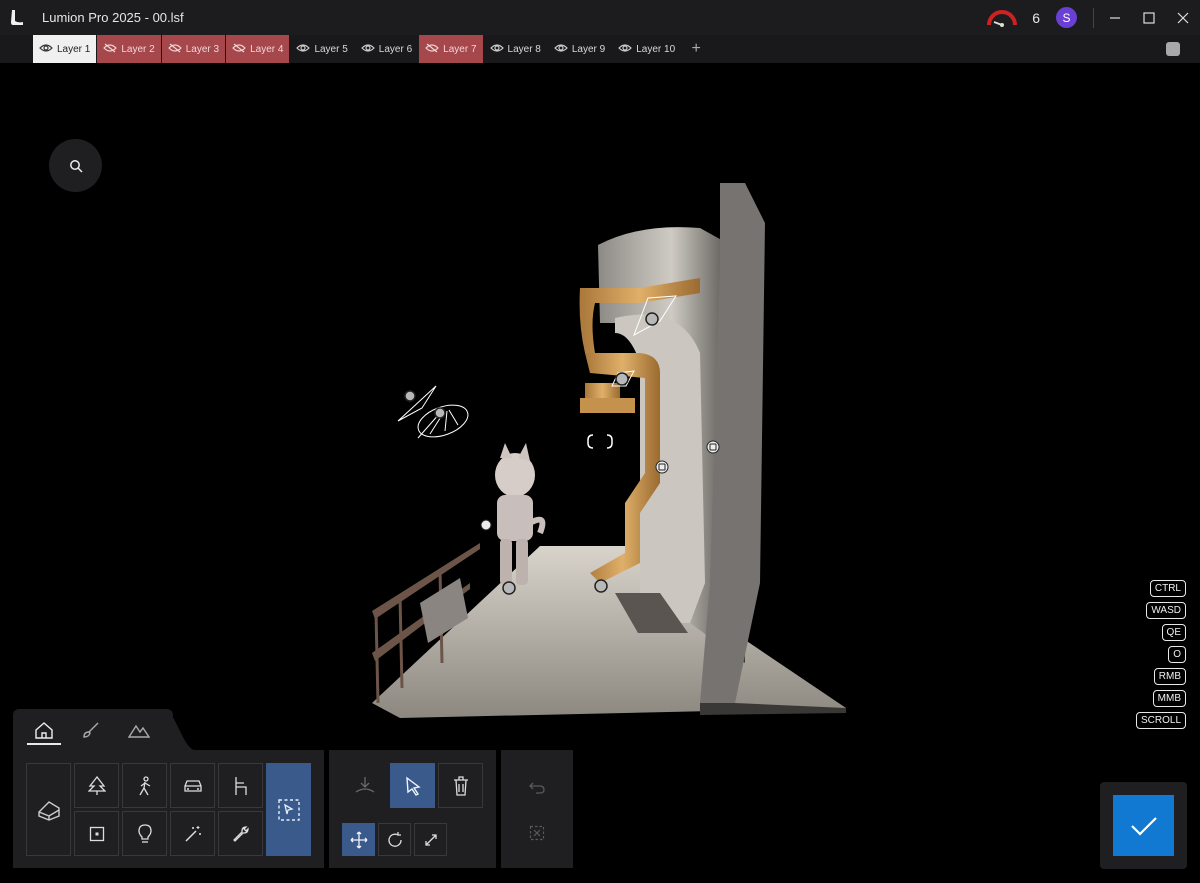 This screenshot has height=883, width=1200. Describe the element at coordinates (267, 49) in the screenshot. I see `layer-label: Layer 4` at that location.